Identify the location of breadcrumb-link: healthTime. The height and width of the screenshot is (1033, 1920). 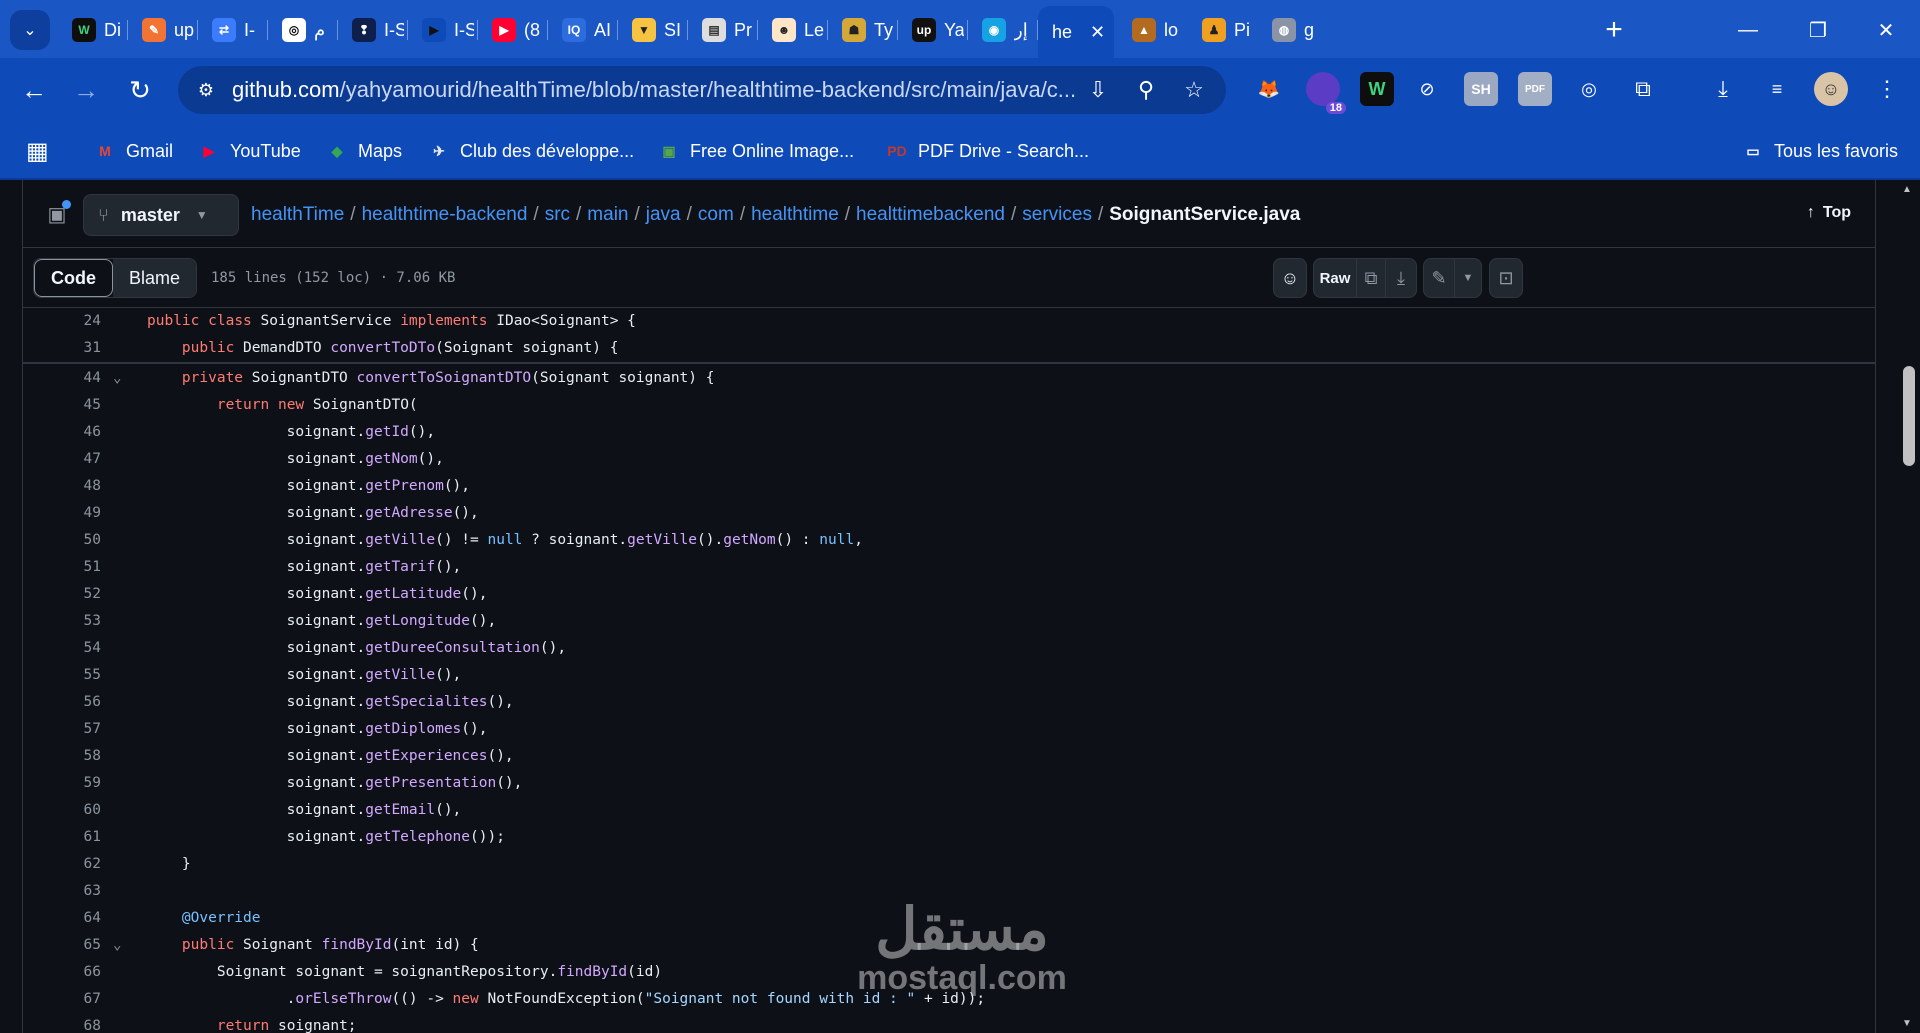
(297, 214).